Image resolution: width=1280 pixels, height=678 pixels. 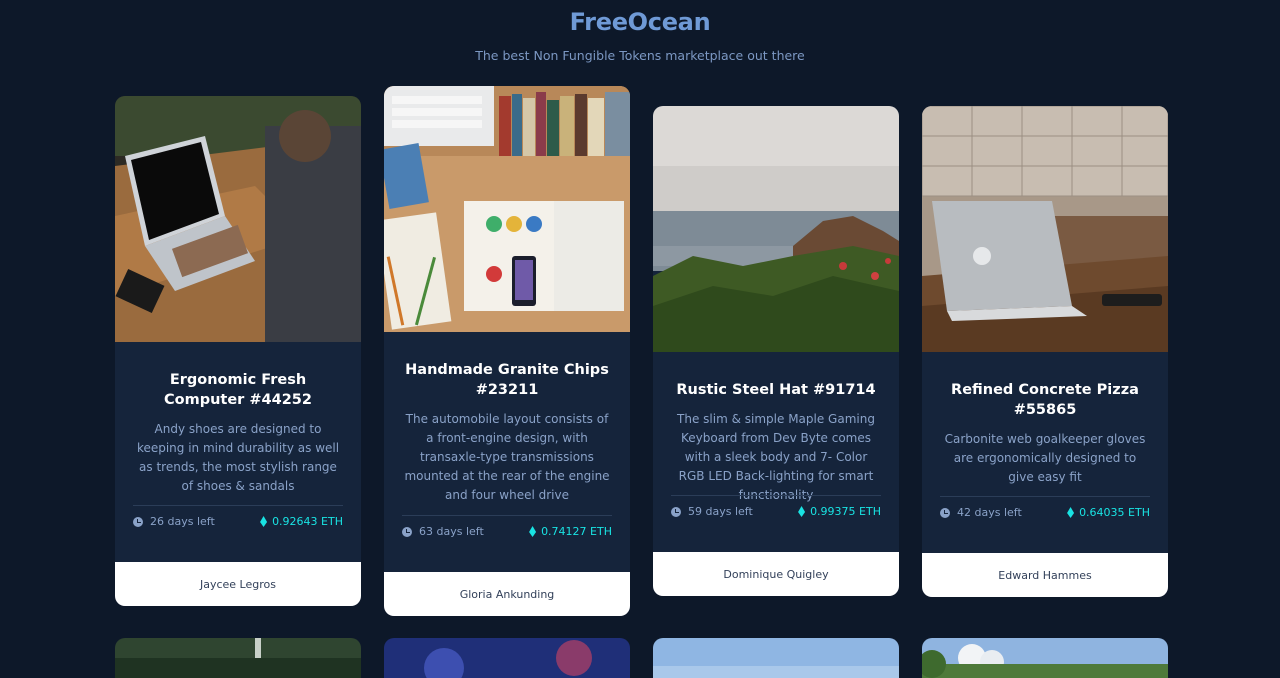 I want to click on site-title: FreeOcean, so click(x=640, y=22).